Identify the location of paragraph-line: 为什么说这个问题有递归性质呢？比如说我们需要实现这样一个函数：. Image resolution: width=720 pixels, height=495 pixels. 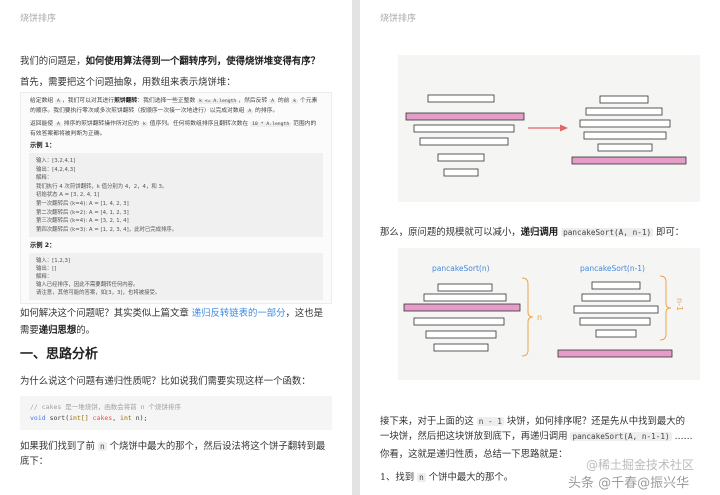
(165, 381).